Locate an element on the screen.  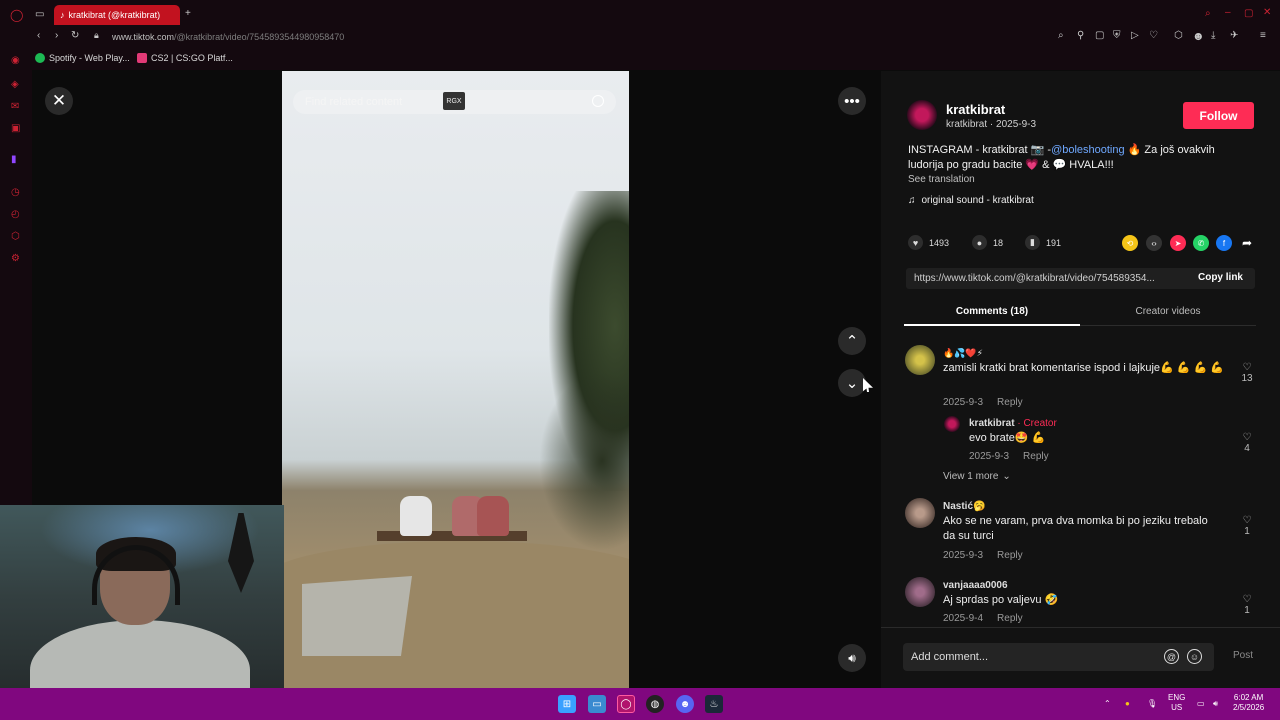
search-icon is located at coordinates (598, 101).